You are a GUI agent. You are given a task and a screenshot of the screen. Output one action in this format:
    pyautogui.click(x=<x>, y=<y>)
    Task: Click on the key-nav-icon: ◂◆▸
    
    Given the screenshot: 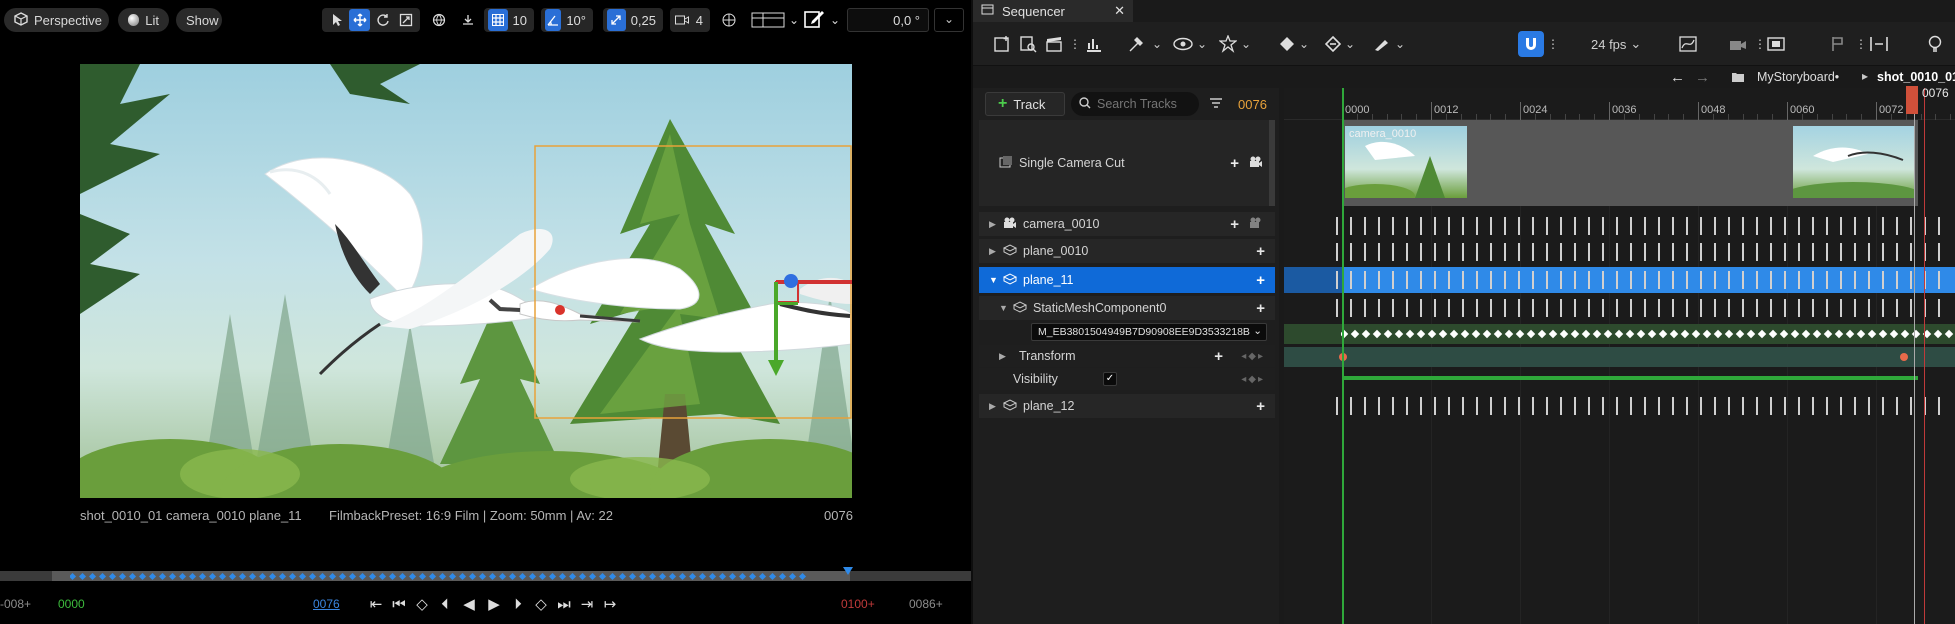 What is the action you would take?
    pyautogui.click(x=1253, y=356)
    